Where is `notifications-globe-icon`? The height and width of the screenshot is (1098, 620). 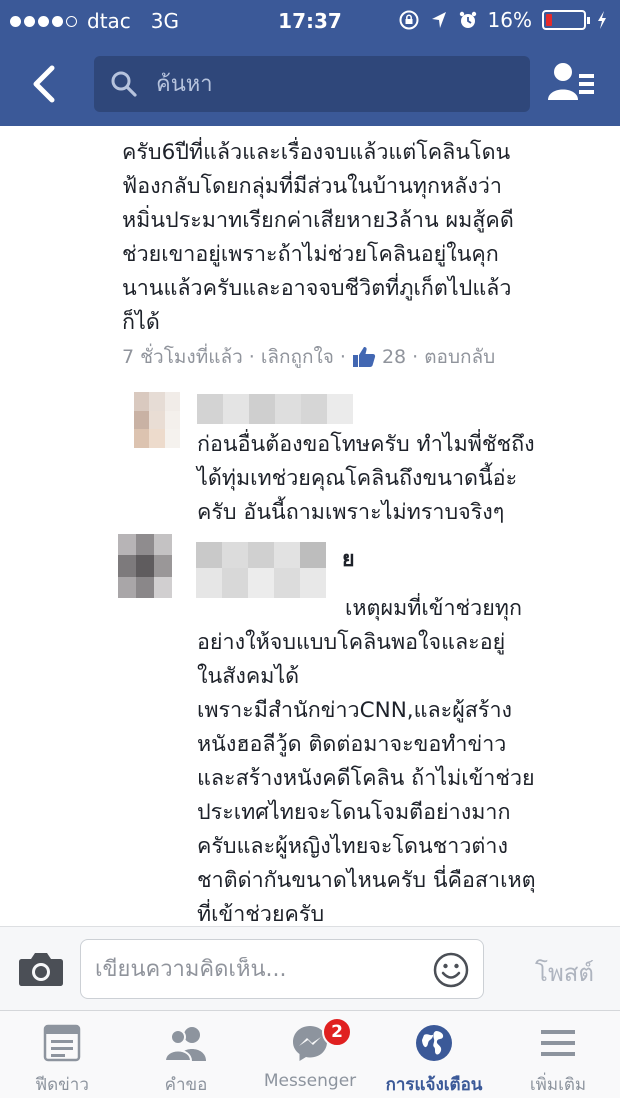
notifications-globe-icon is located at coordinates (434, 1043).